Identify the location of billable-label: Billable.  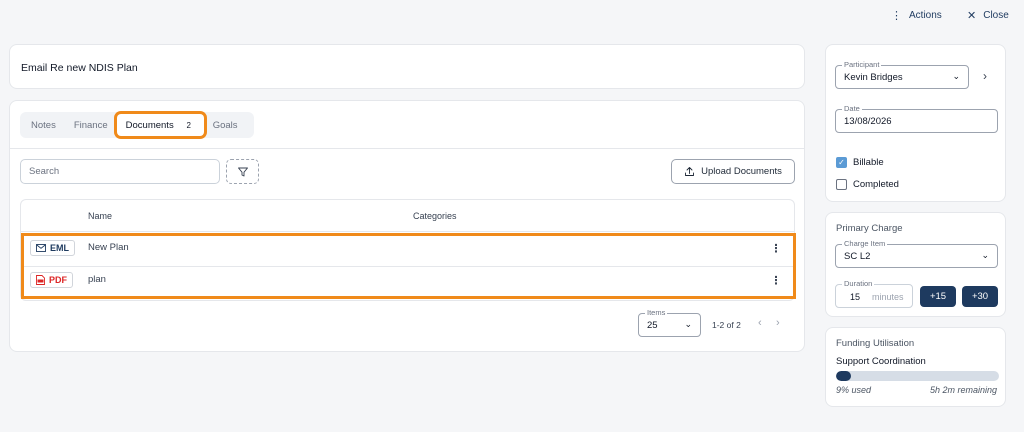
(868, 162).